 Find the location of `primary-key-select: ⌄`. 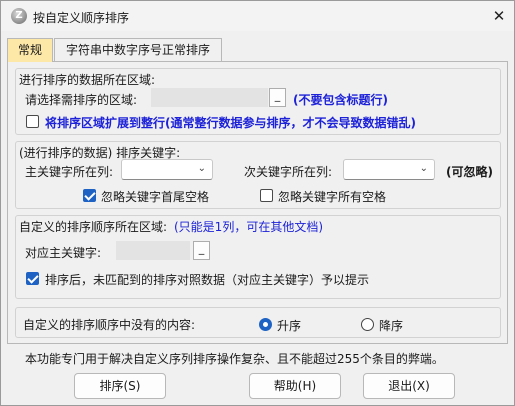

primary-key-select: ⌄ is located at coordinates (167, 169).